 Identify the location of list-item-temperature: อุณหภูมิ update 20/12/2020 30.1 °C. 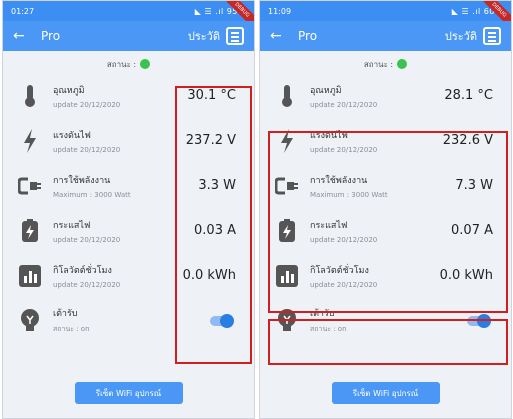
(128, 95).